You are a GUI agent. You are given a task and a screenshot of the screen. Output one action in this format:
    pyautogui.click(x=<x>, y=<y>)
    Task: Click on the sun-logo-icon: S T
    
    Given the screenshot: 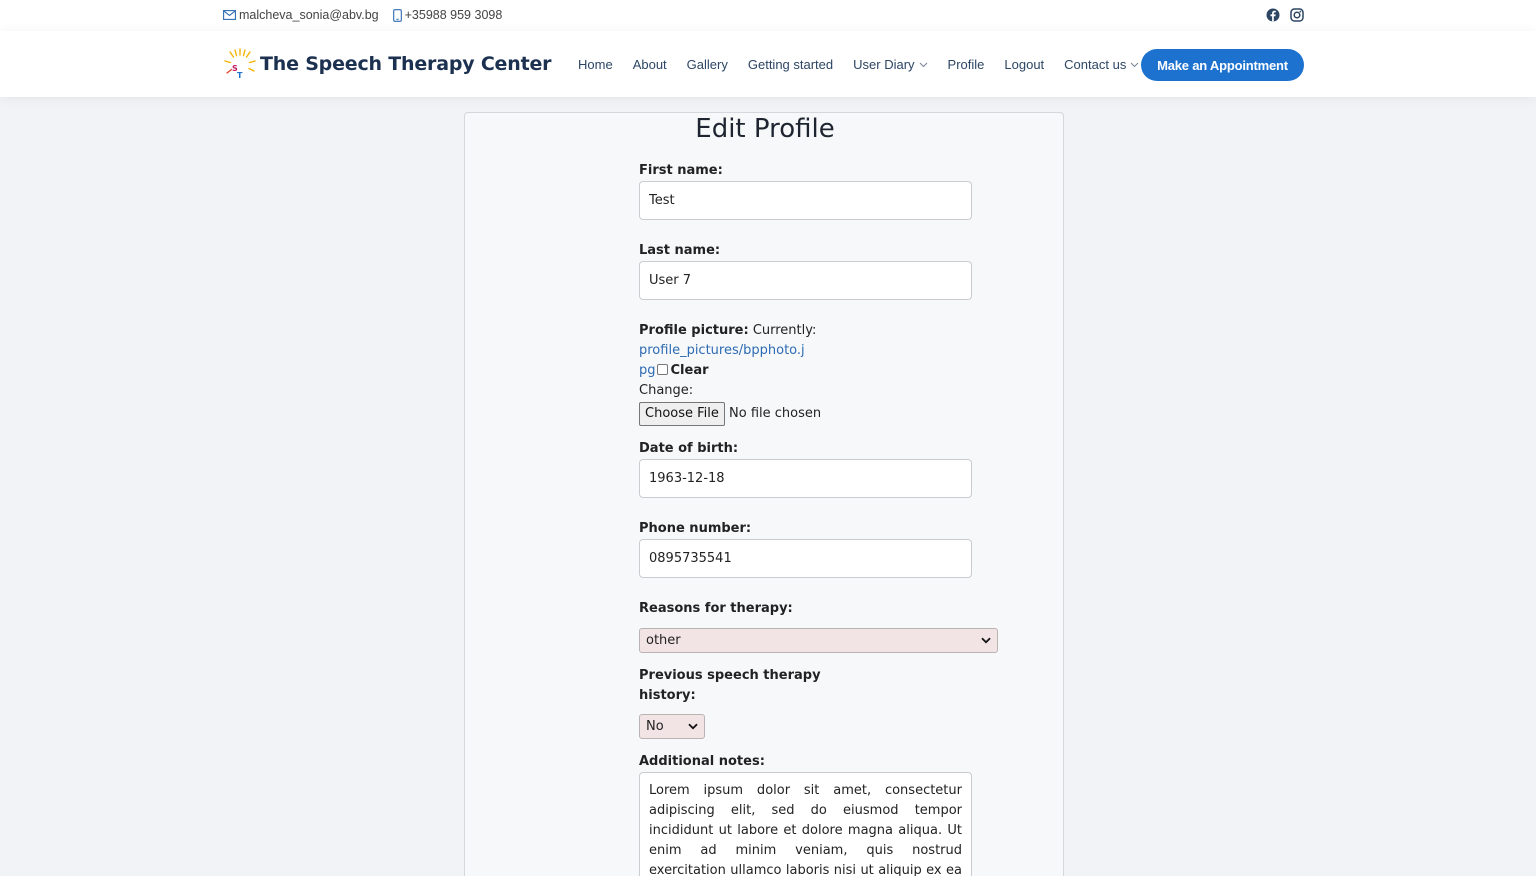 What is the action you would take?
    pyautogui.click(x=240, y=64)
    